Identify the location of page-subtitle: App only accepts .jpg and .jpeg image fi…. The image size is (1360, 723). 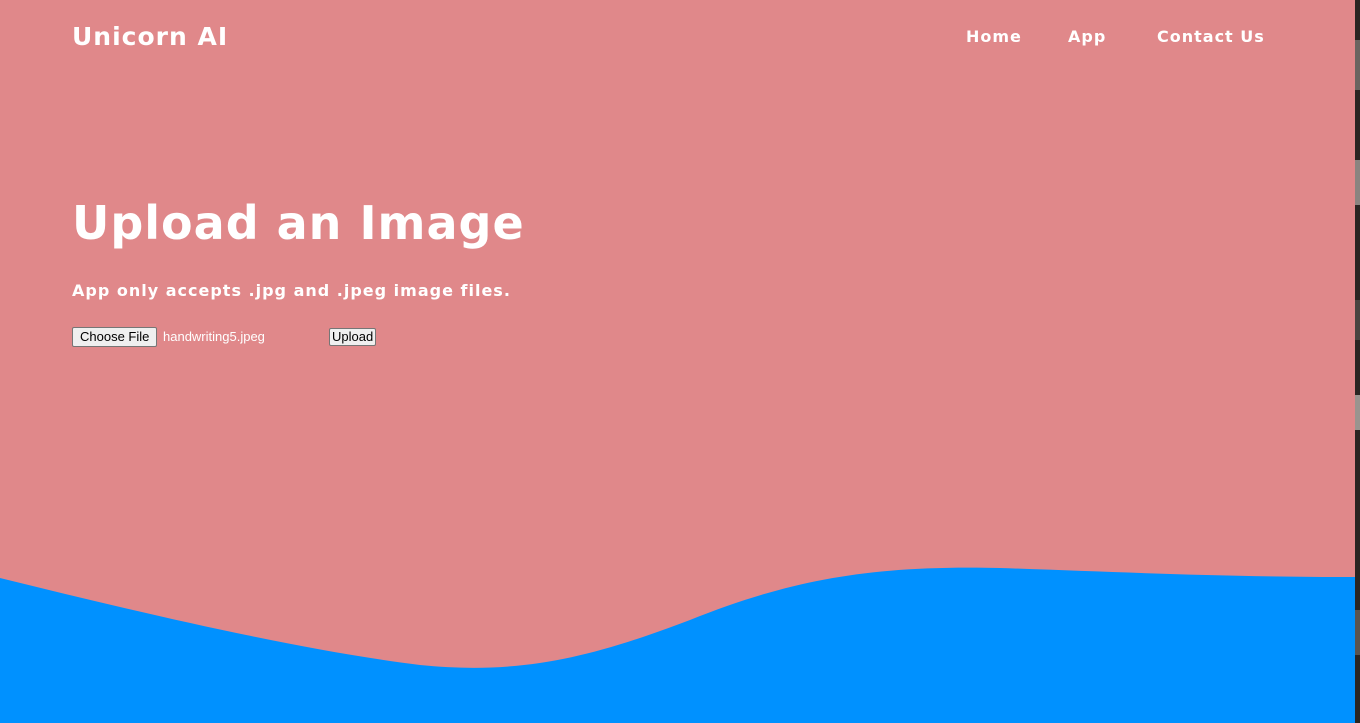
(291, 290).